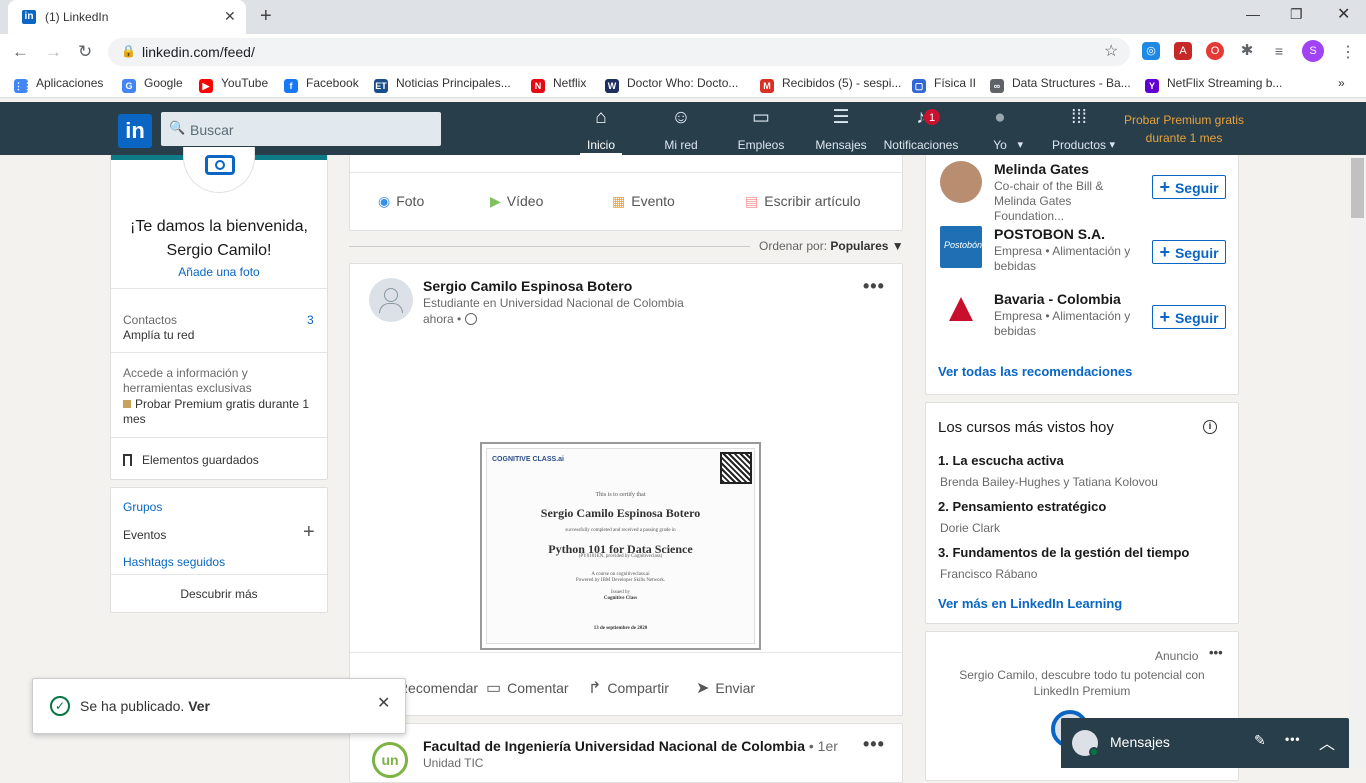 The height and width of the screenshot is (783, 1366). What do you see at coordinates (683, 17) in the screenshot?
I see `browser-tab-bar: in (1) LinkedIn ✕ + — ❐ ✕` at bounding box center [683, 17].